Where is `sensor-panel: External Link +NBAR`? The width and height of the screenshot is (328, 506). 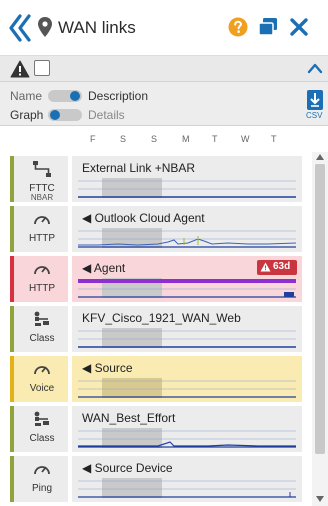 sensor-panel: External Link +NBAR is located at coordinates (187, 179).